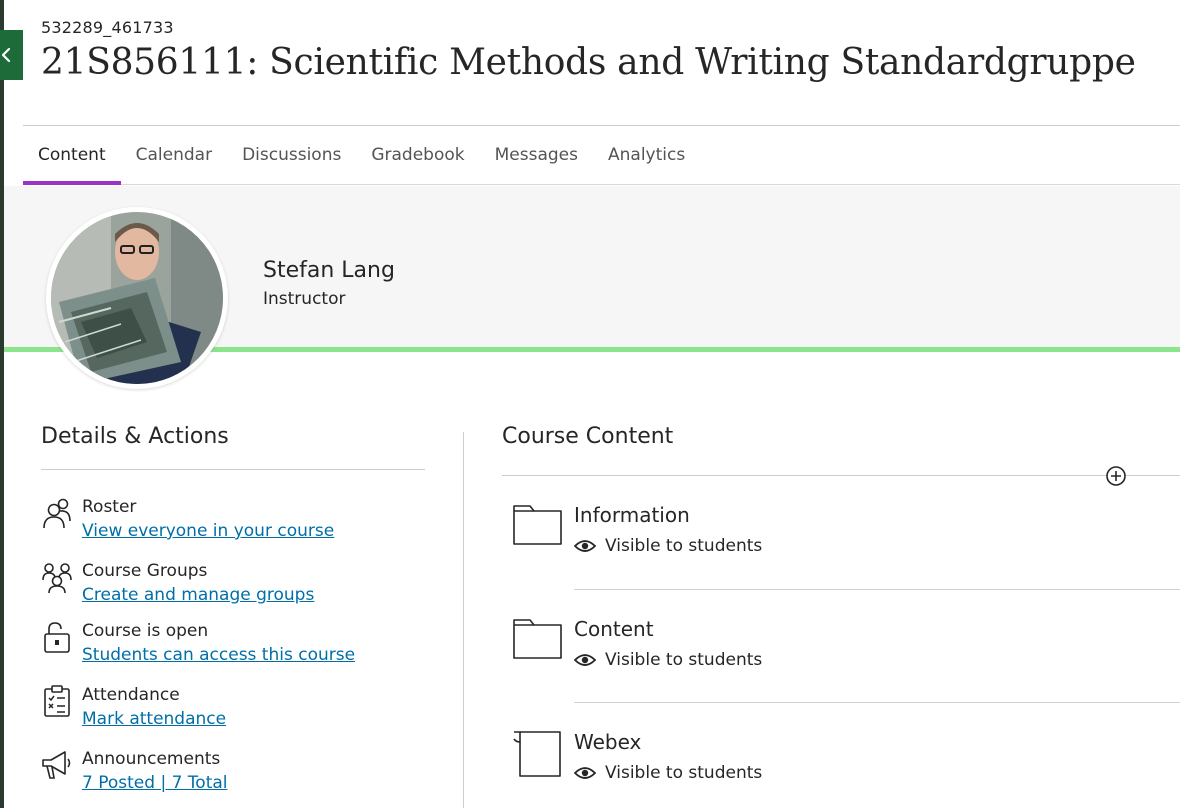 Image resolution: width=1180 pixels, height=808 pixels. I want to click on instructor-photo, so click(137, 298).